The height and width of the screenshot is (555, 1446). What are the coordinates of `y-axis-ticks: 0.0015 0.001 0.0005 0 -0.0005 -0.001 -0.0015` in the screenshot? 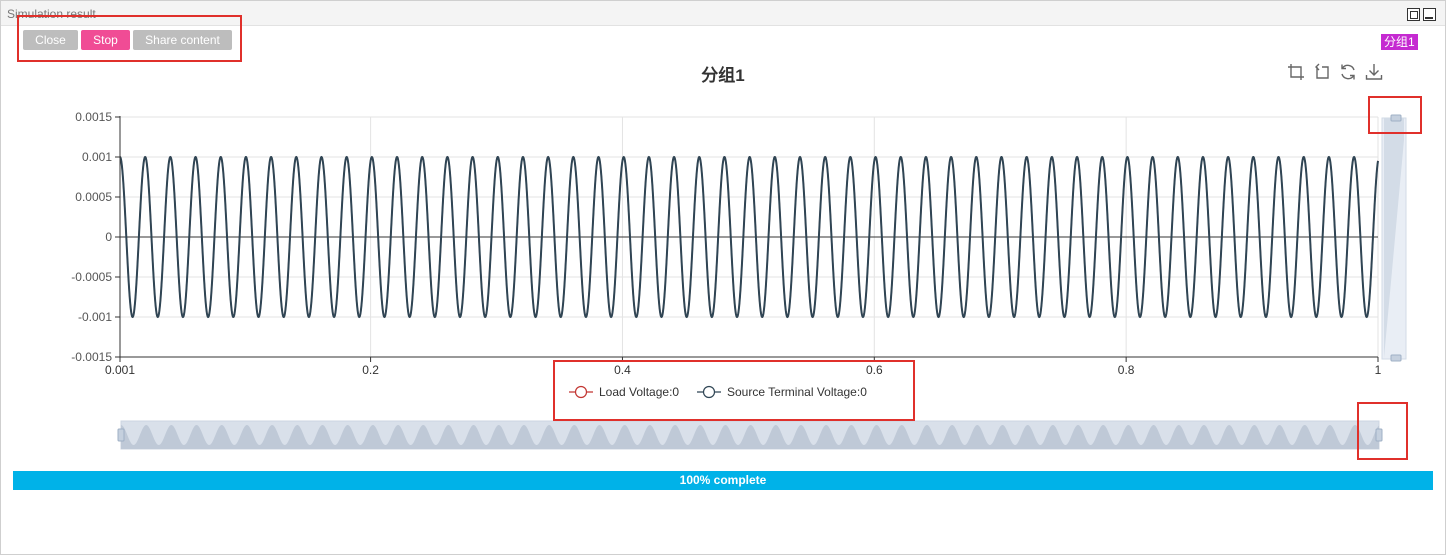 It's located at (95, 237).